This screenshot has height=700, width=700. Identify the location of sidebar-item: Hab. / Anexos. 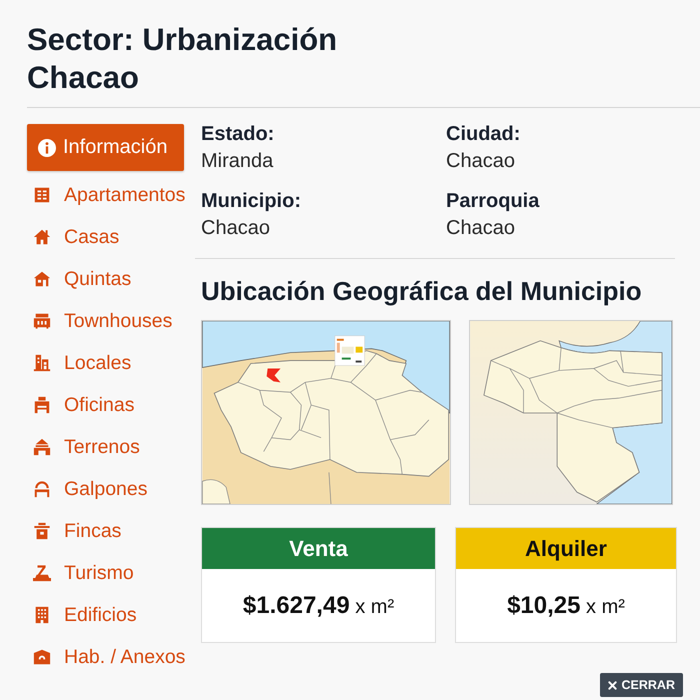
(106, 657).